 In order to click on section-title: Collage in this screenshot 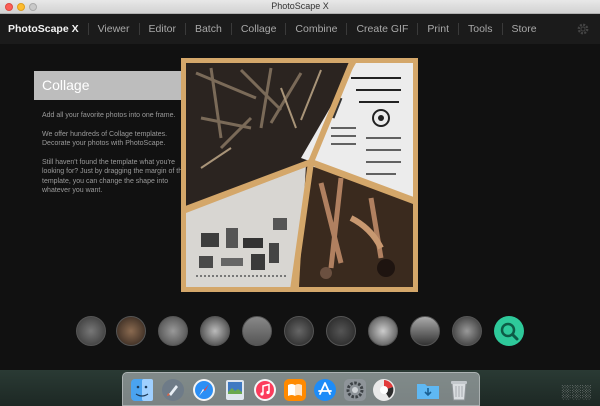, I will do `click(66, 85)`.